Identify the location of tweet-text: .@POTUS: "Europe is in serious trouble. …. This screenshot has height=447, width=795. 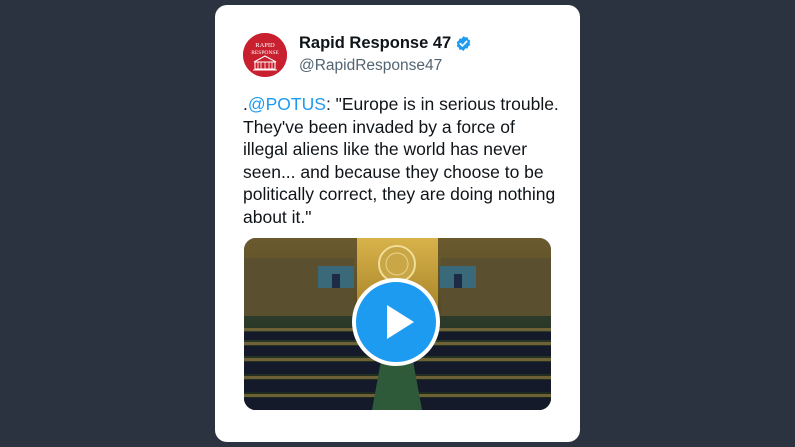
(403, 160).